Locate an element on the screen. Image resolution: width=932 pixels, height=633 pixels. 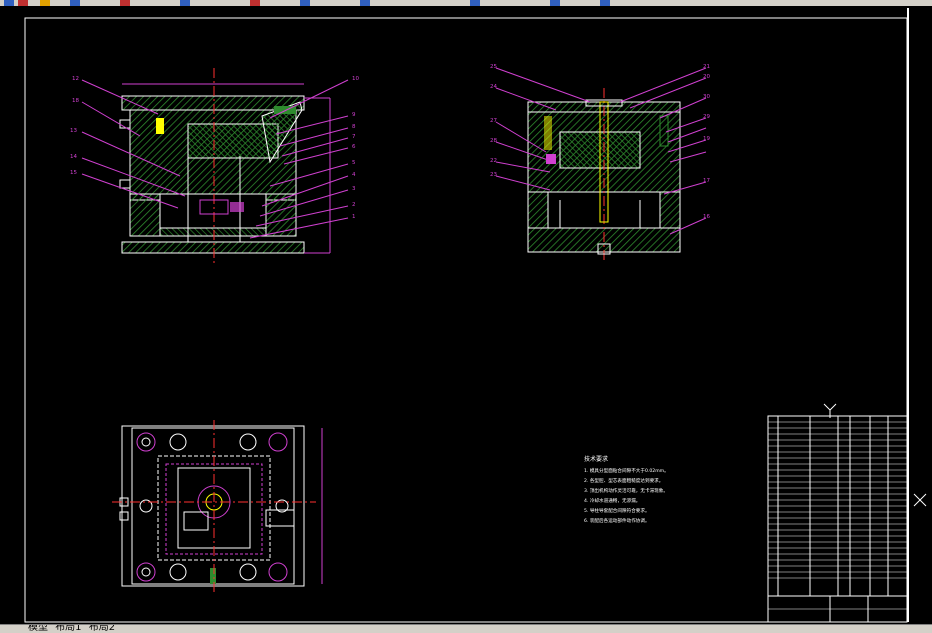
side-section-view is located at coordinates (604, 174).